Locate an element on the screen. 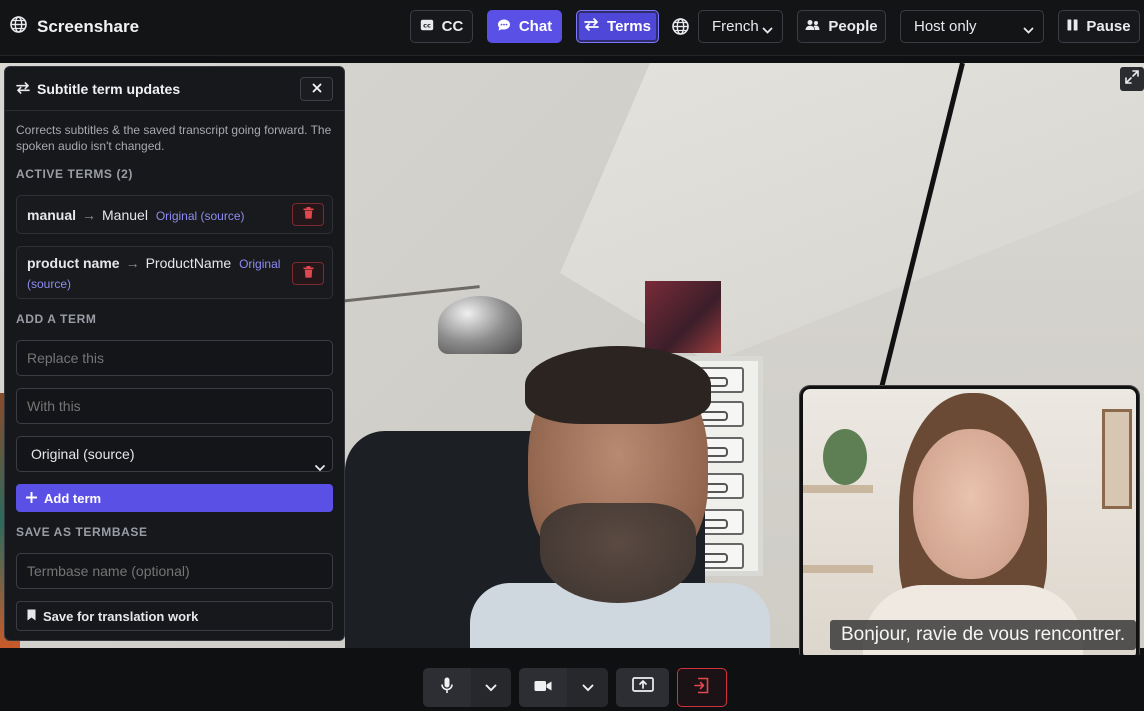 This screenshot has height=711, width=1144. panel-header: Subtitle term updates is located at coordinates (174, 89).